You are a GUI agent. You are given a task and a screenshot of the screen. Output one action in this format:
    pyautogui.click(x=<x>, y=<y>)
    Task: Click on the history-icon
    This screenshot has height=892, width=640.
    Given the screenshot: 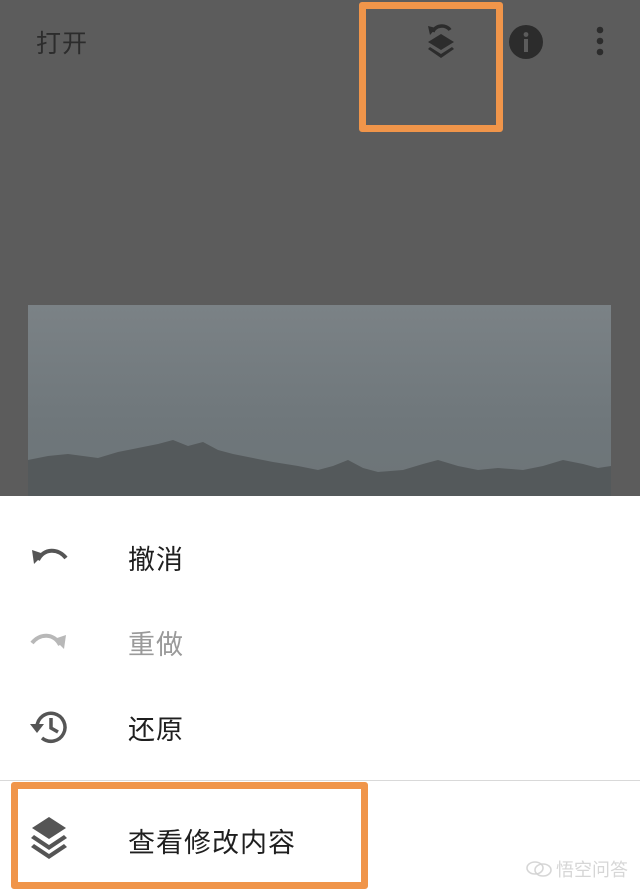 What is the action you would take?
    pyautogui.click(x=48, y=727)
    